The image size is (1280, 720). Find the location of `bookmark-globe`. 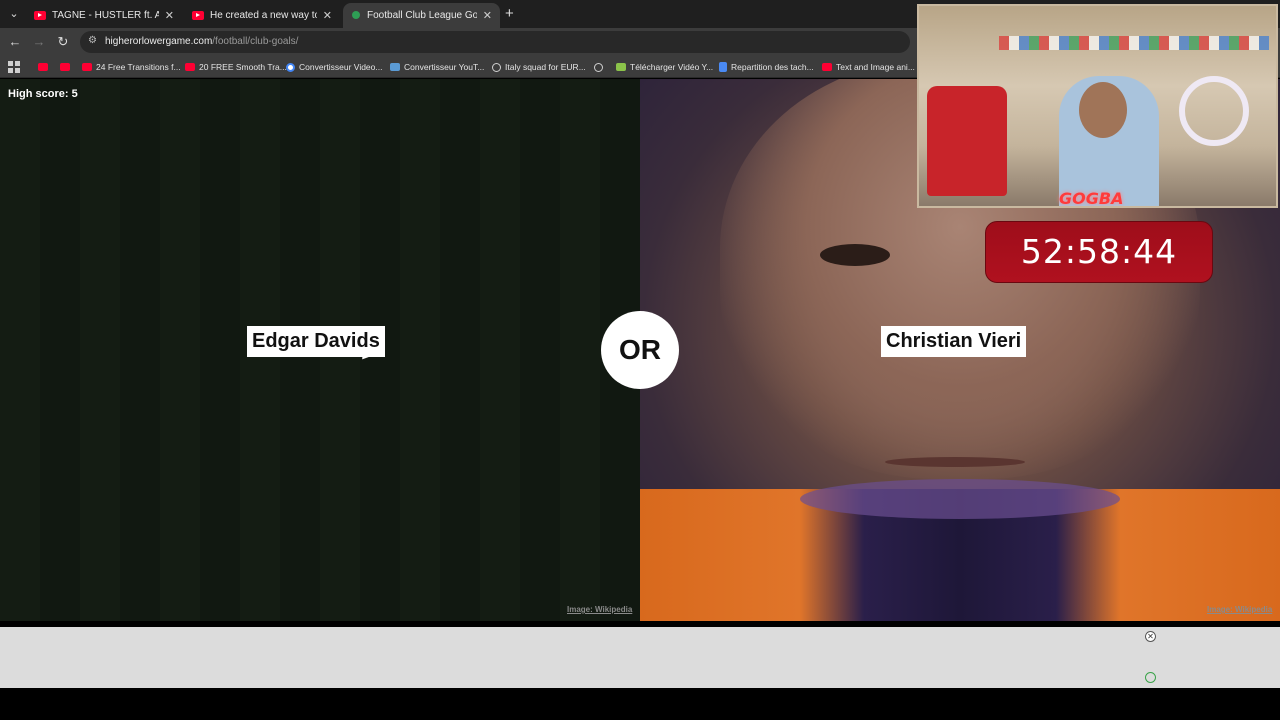

bookmark-globe is located at coordinates (600, 67).